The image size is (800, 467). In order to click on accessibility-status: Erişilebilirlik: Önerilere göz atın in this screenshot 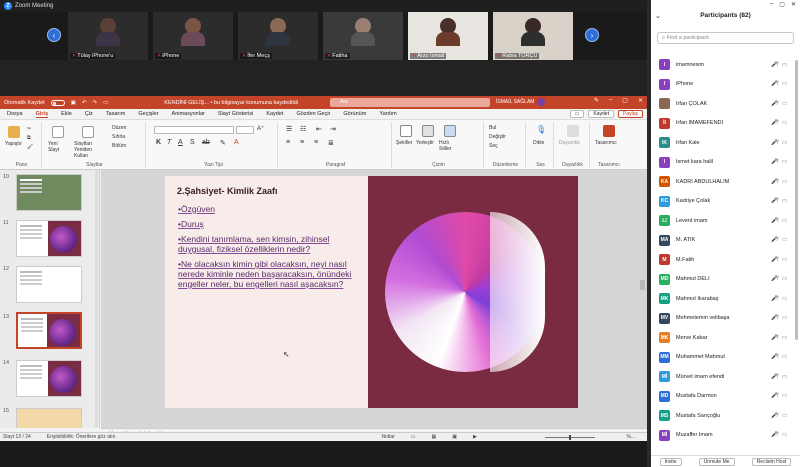, I will do `click(81, 437)`.